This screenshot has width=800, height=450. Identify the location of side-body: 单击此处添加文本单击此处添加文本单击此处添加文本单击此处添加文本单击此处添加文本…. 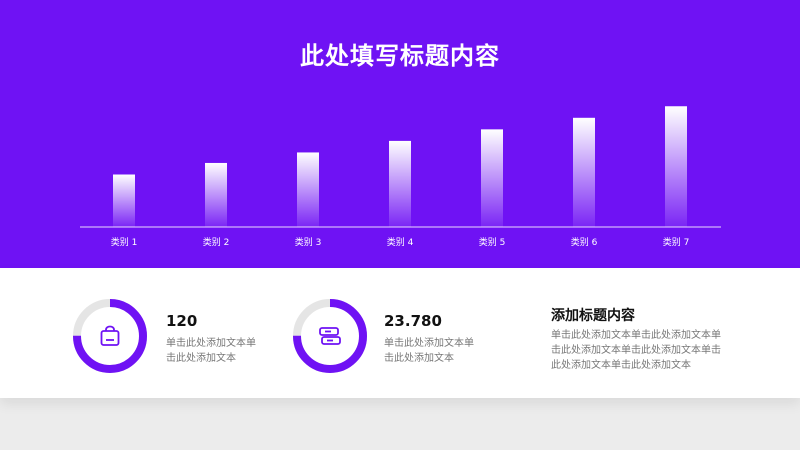
(636, 350).